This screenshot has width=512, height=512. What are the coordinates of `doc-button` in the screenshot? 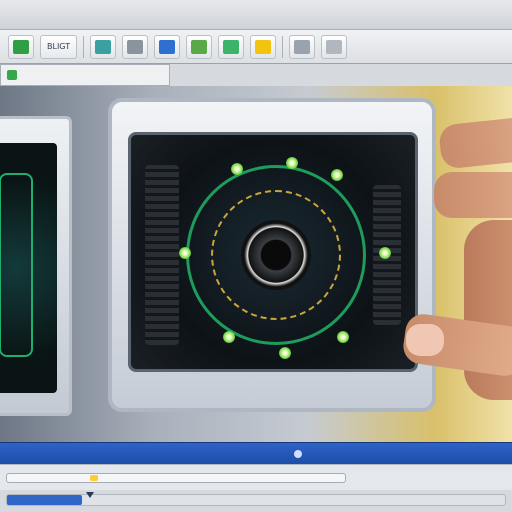 It's located at (334, 46).